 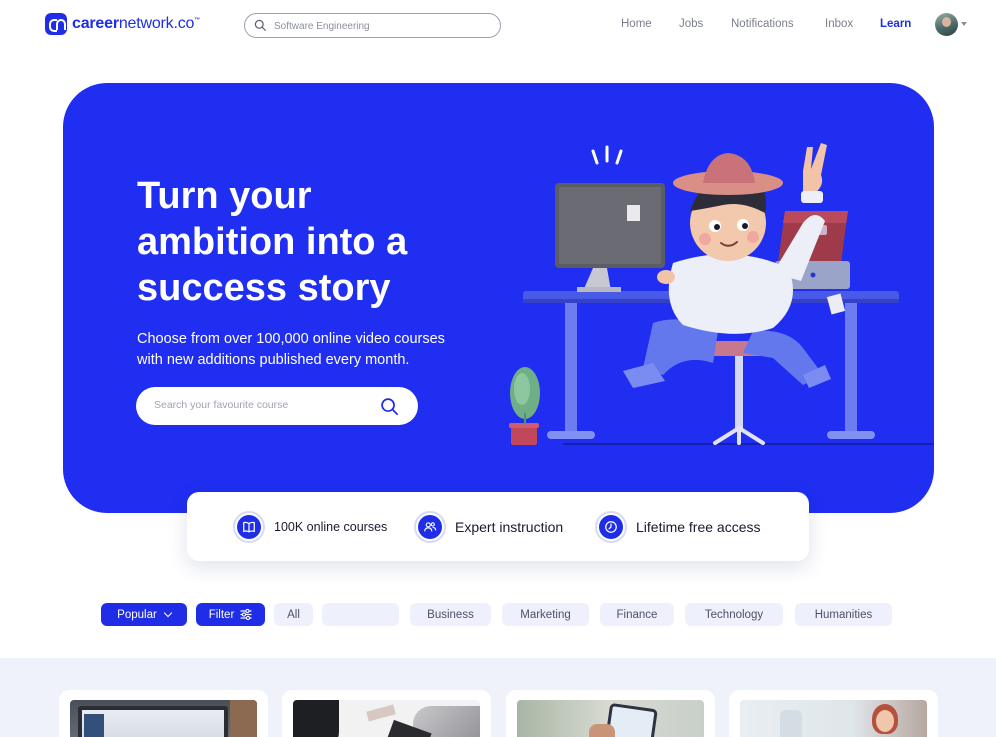 I want to click on nav-home: Home, so click(x=636, y=24).